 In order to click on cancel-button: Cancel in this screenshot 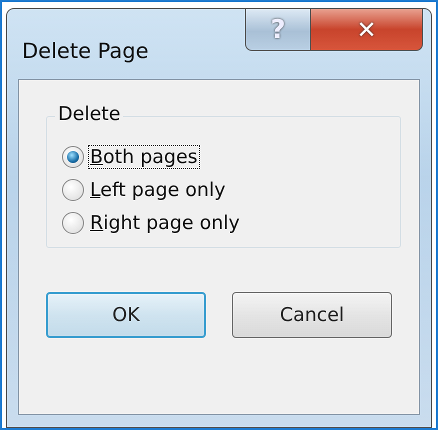, I will do `click(312, 315)`.